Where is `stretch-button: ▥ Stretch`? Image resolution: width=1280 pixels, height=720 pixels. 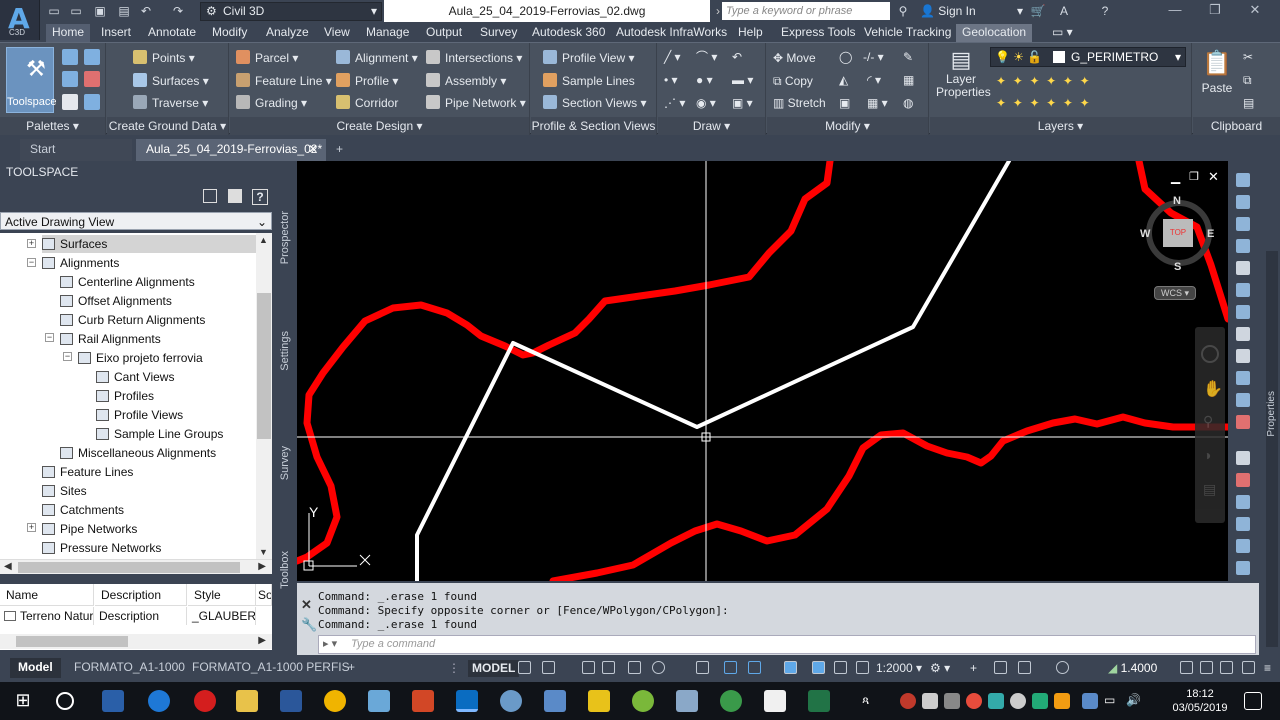
stretch-button: ▥ Stretch is located at coordinates (799, 103).